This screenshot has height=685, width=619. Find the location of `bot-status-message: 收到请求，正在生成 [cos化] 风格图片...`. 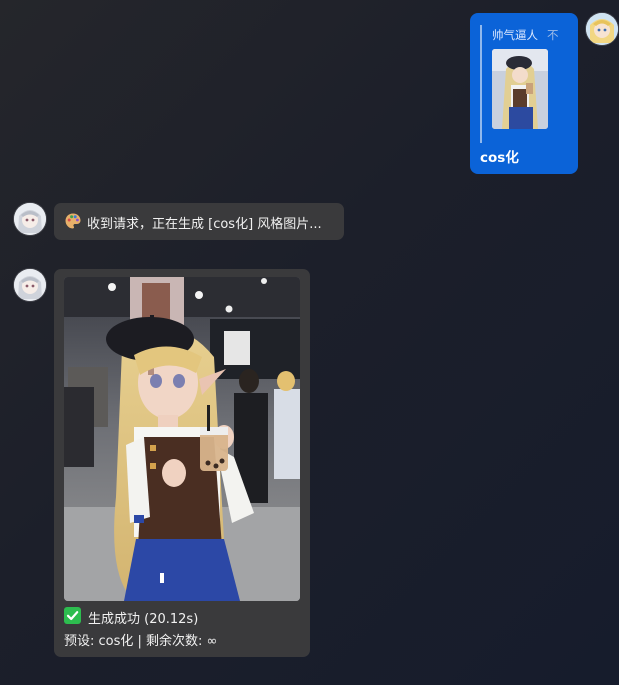

bot-status-message: 收到请求，正在生成 [cos化] 风格图片... is located at coordinates (199, 221).